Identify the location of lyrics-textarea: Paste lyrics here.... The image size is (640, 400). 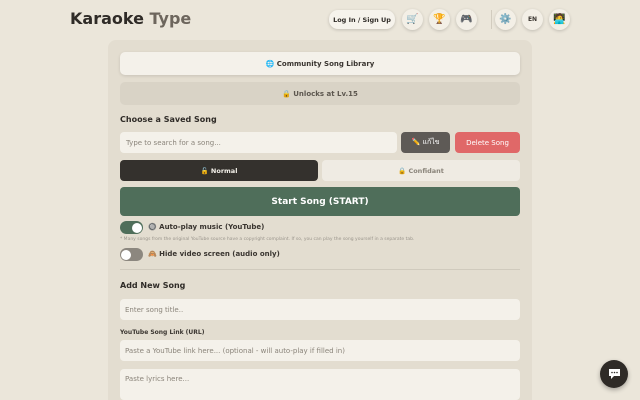
(320, 384).